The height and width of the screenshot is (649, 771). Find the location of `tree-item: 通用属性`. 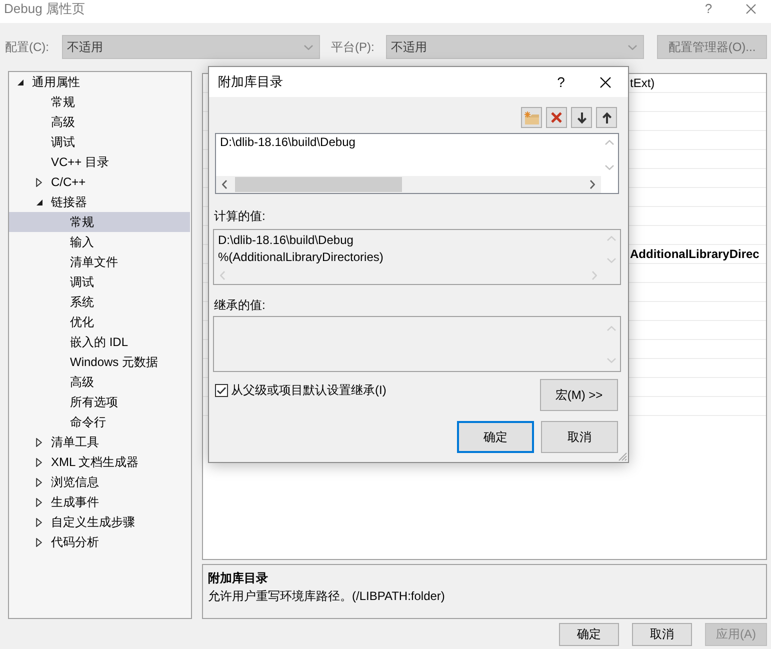

tree-item: 通用属性 is located at coordinates (99, 82).